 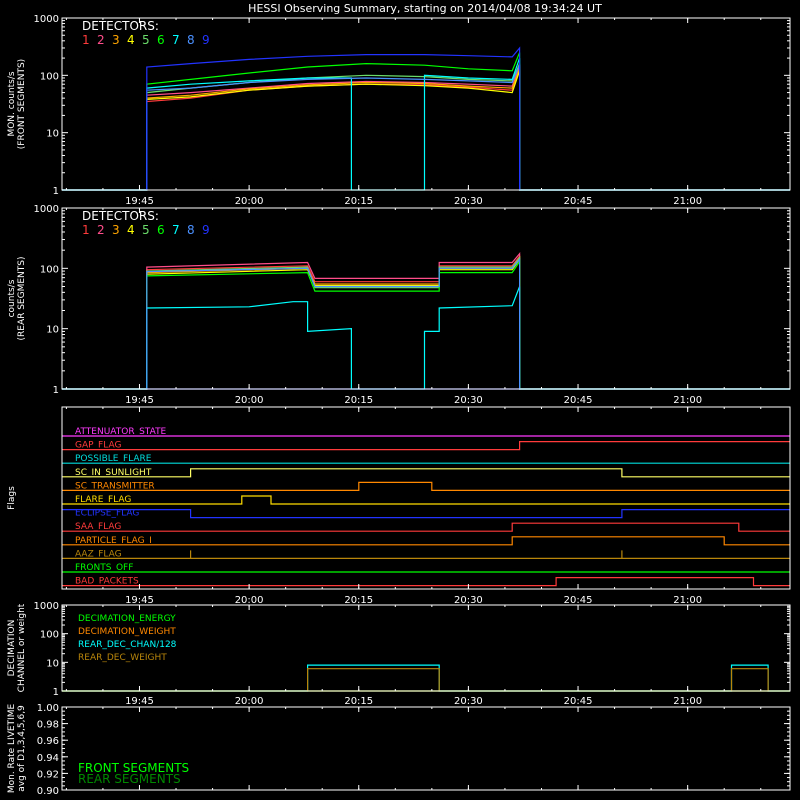 I want to click on flag-label: ECLIPSE_FLAG, so click(x=107, y=514).